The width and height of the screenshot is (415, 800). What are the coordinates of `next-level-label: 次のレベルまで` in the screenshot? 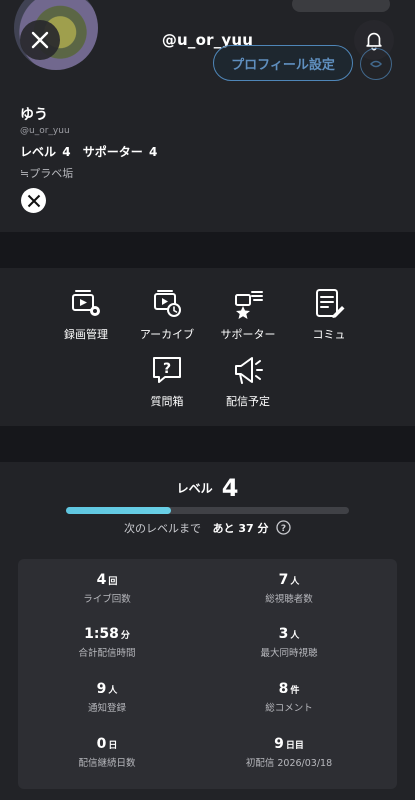 It's located at (163, 528).